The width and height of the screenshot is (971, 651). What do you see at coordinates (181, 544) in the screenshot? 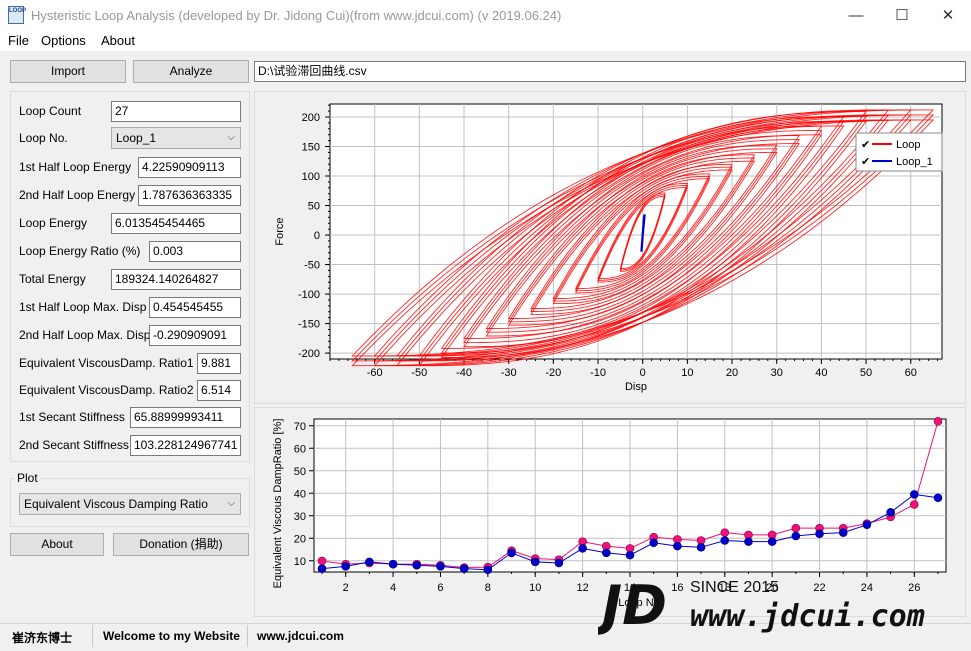
I see `donation-button: Donation (捐助)` at bounding box center [181, 544].